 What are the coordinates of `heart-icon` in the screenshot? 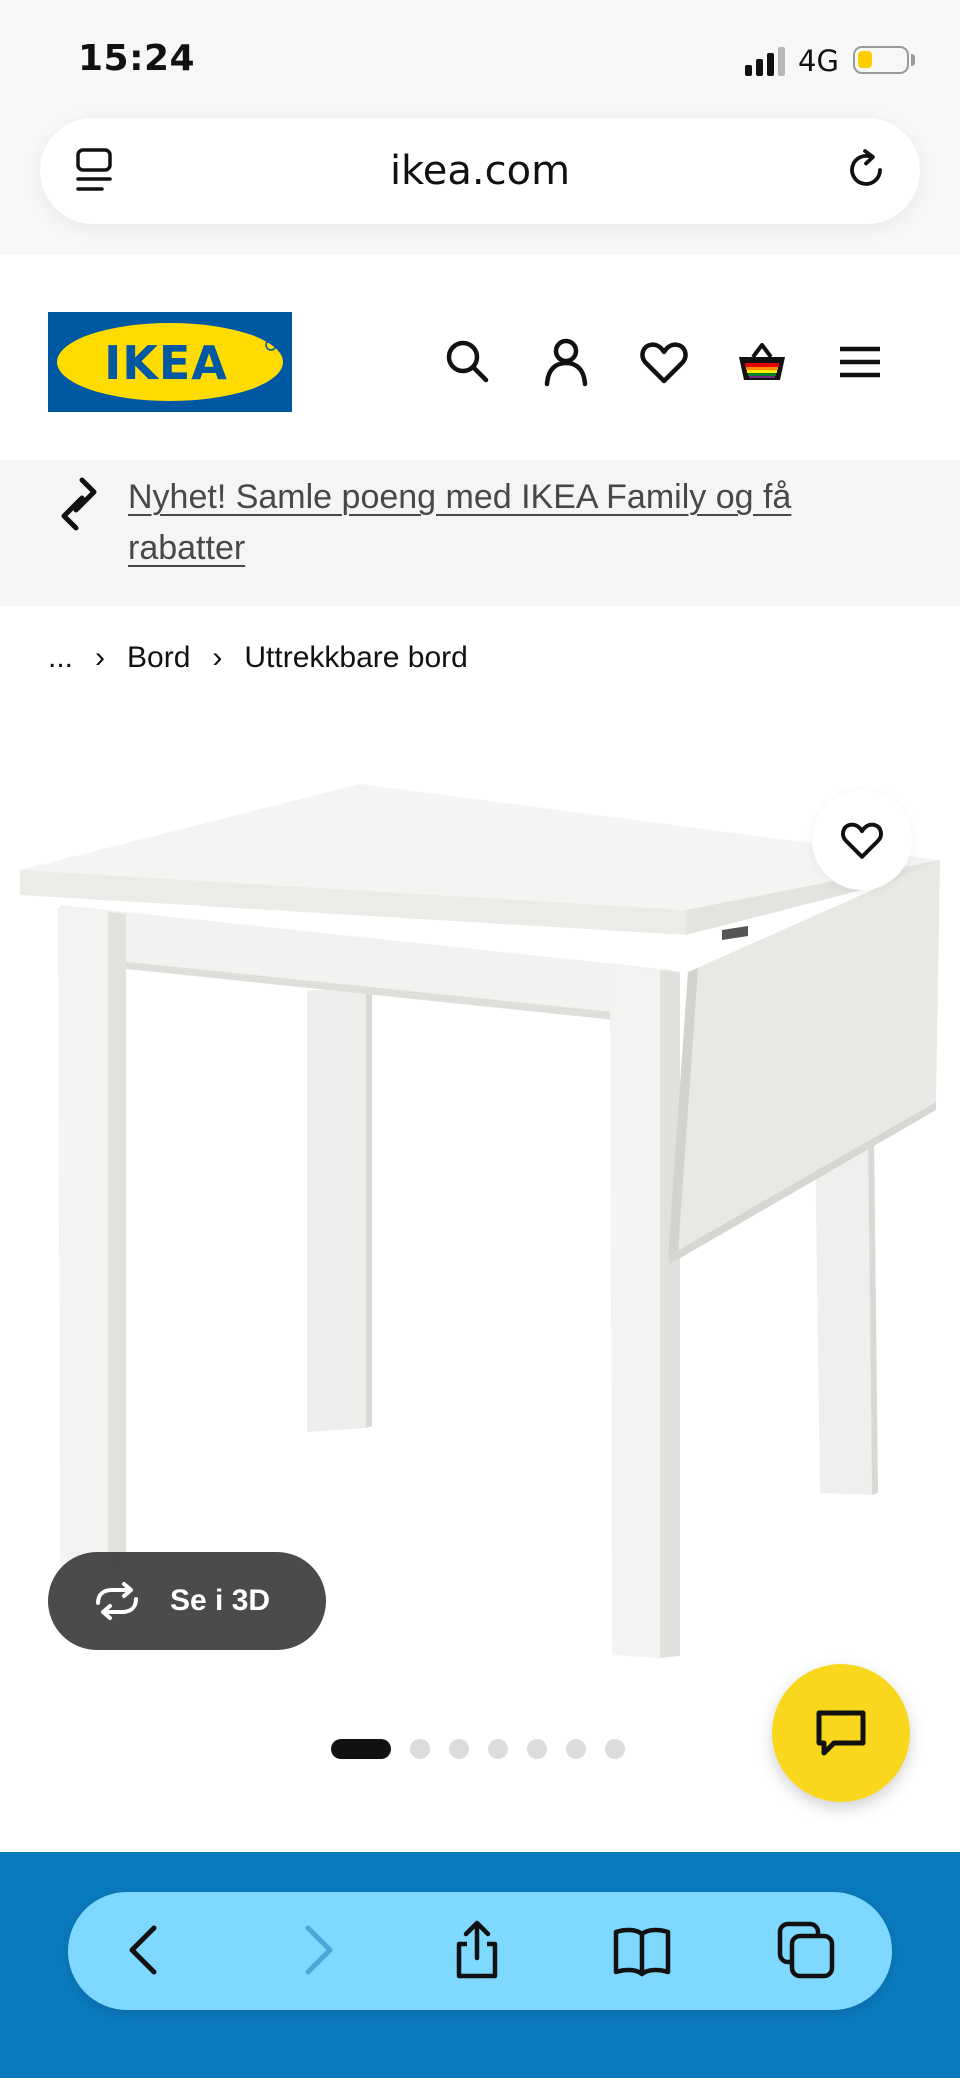 It's located at (862, 840).